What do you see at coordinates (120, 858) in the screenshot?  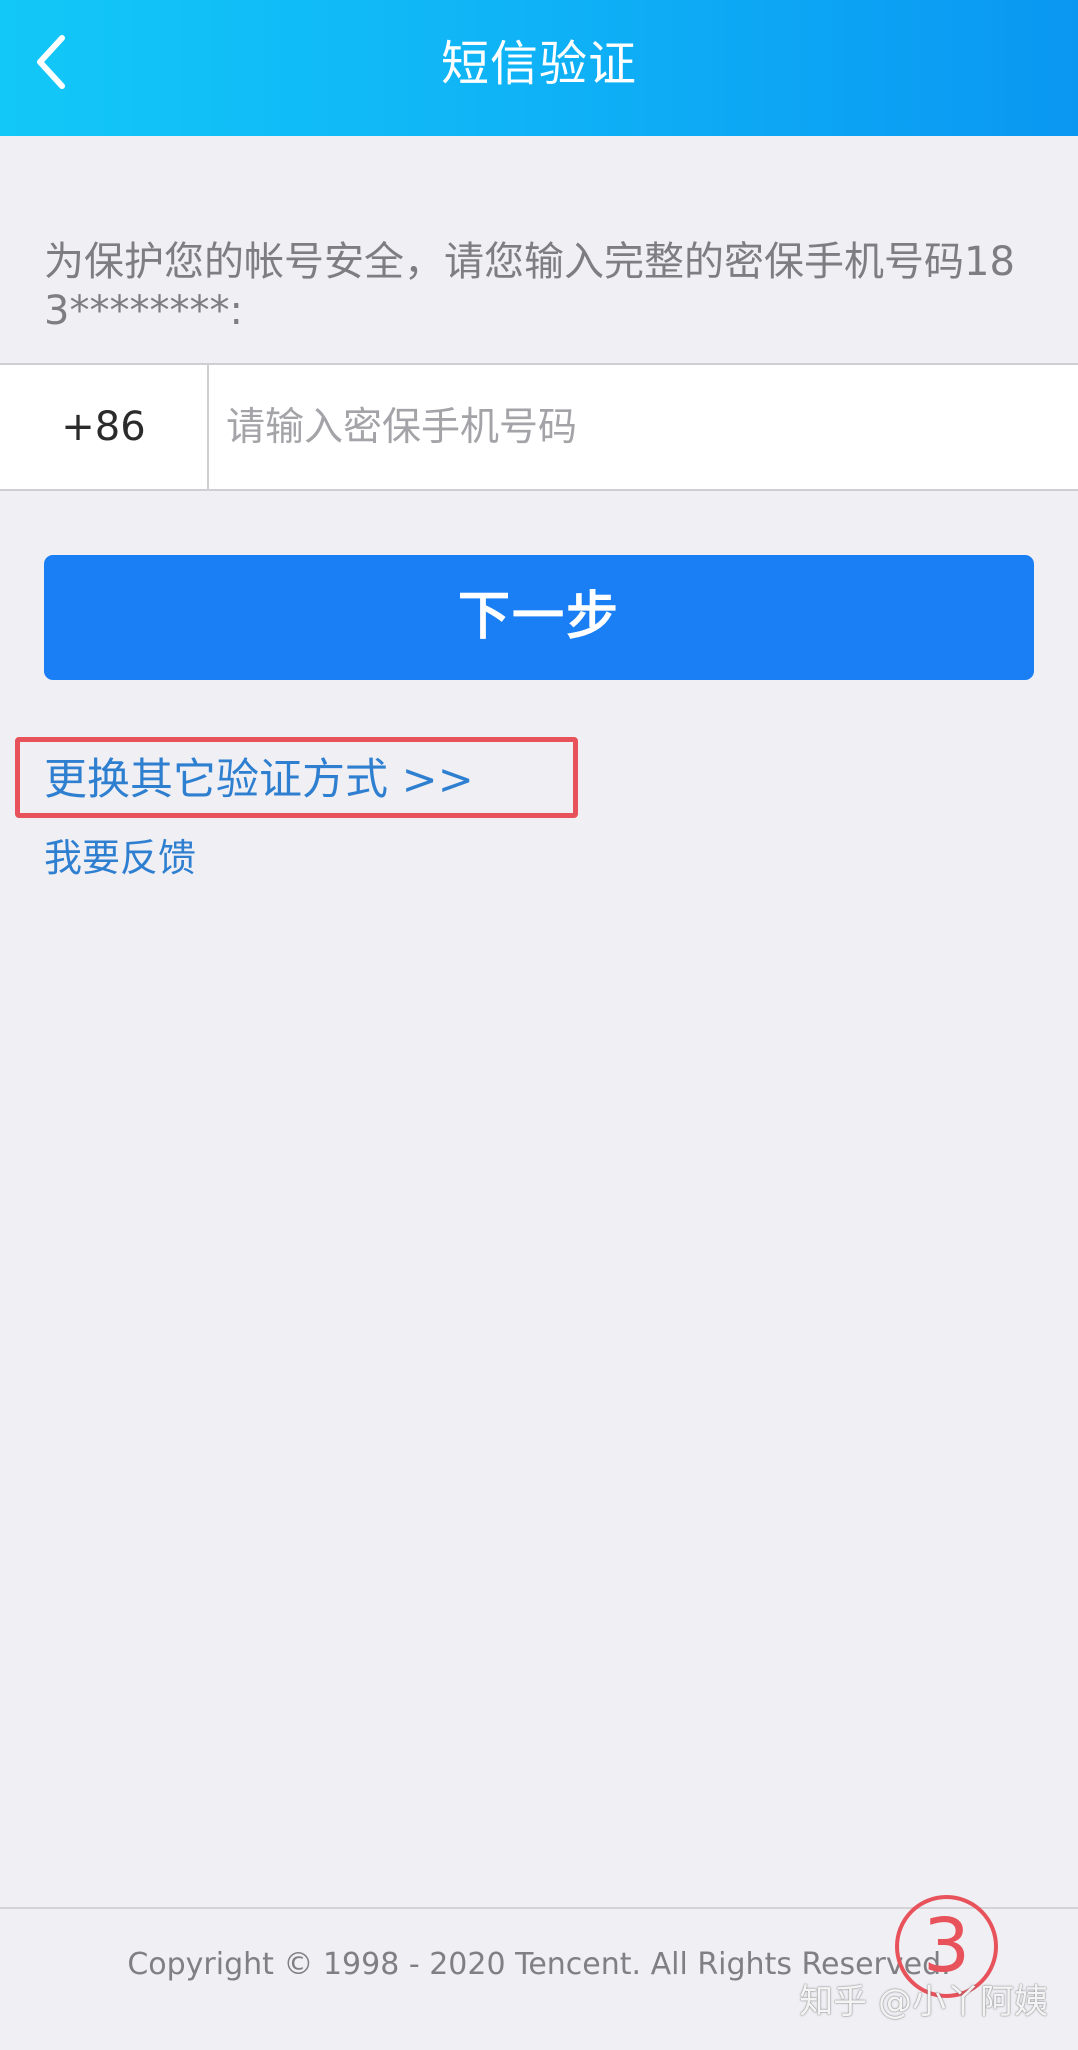 I see `feedback-link: 我要反馈` at bounding box center [120, 858].